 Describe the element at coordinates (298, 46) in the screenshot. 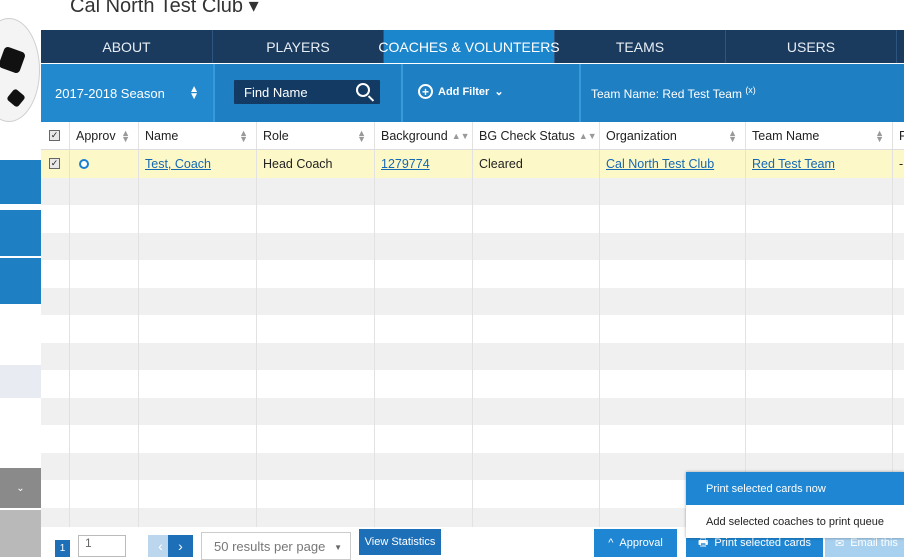

I see `tab-players: PLAYERS` at that location.